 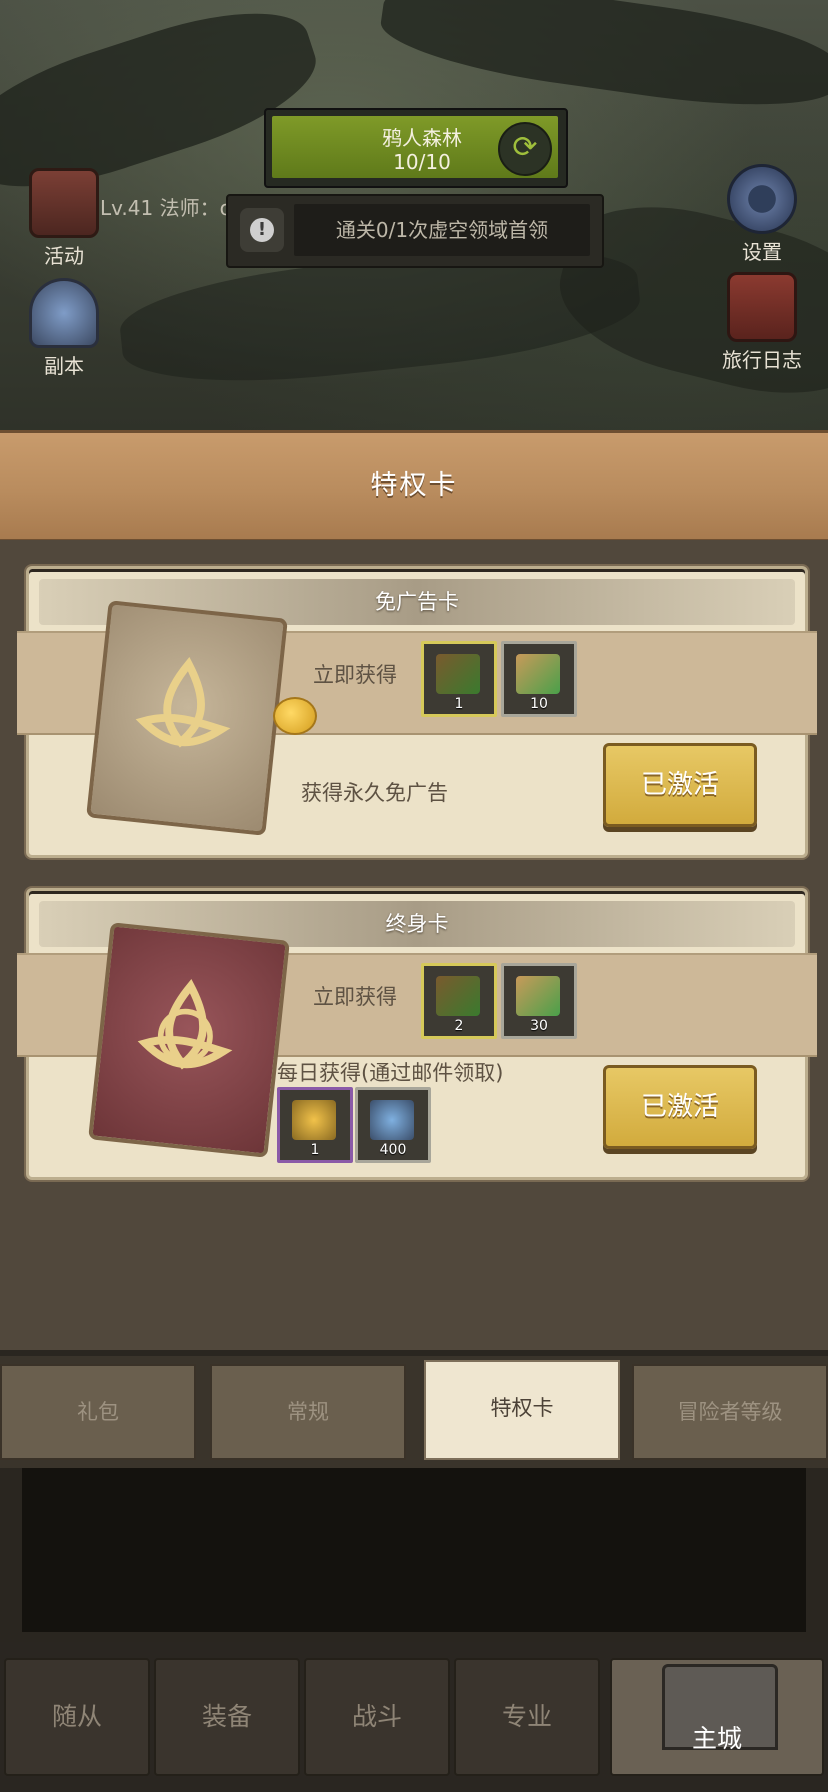 What do you see at coordinates (527, 1717) in the screenshot?
I see `nav-profession: 专业` at bounding box center [527, 1717].